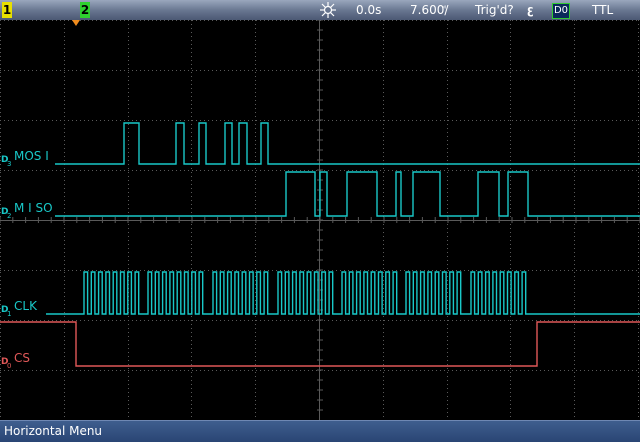 The width and height of the screenshot is (640, 442). I want to click on horizontal-position: 0.0s, so click(368, 10).